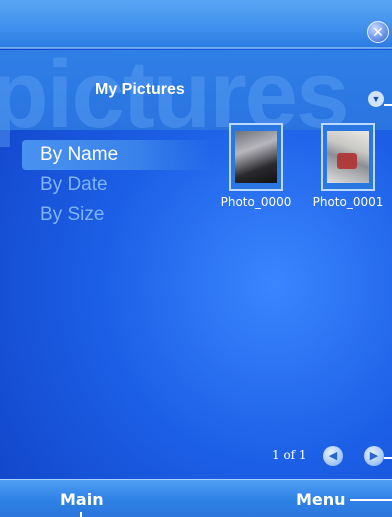 This screenshot has height=517, width=392. What do you see at coordinates (371, 500) in the screenshot?
I see `menu-softkey-indicator` at bounding box center [371, 500].